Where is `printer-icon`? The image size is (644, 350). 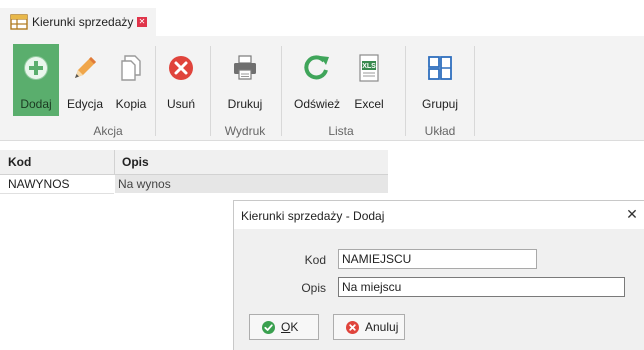
printer-icon is located at coordinates (245, 67).